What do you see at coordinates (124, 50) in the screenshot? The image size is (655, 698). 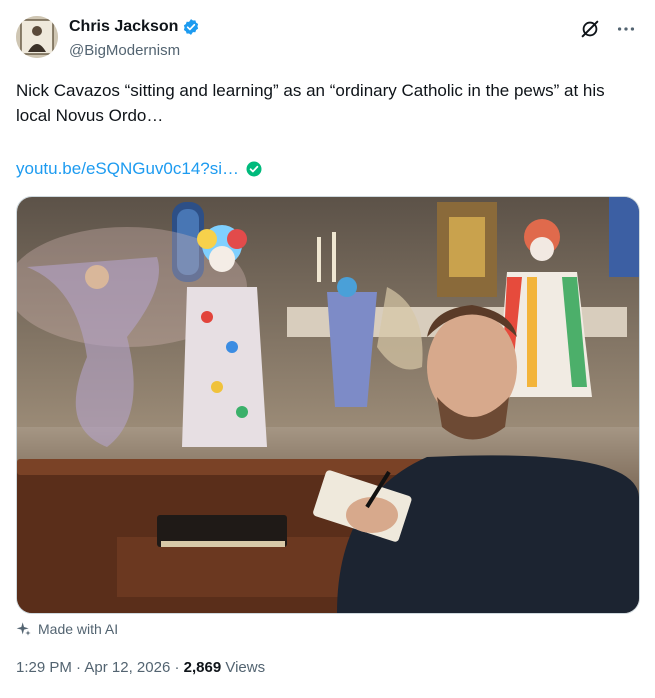 I see `author-handle: @BigModernism` at bounding box center [124, 50].